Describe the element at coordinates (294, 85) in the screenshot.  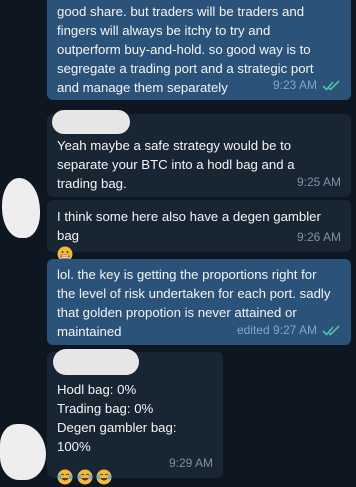
I see `message-time: 9:23 AM` at that location.